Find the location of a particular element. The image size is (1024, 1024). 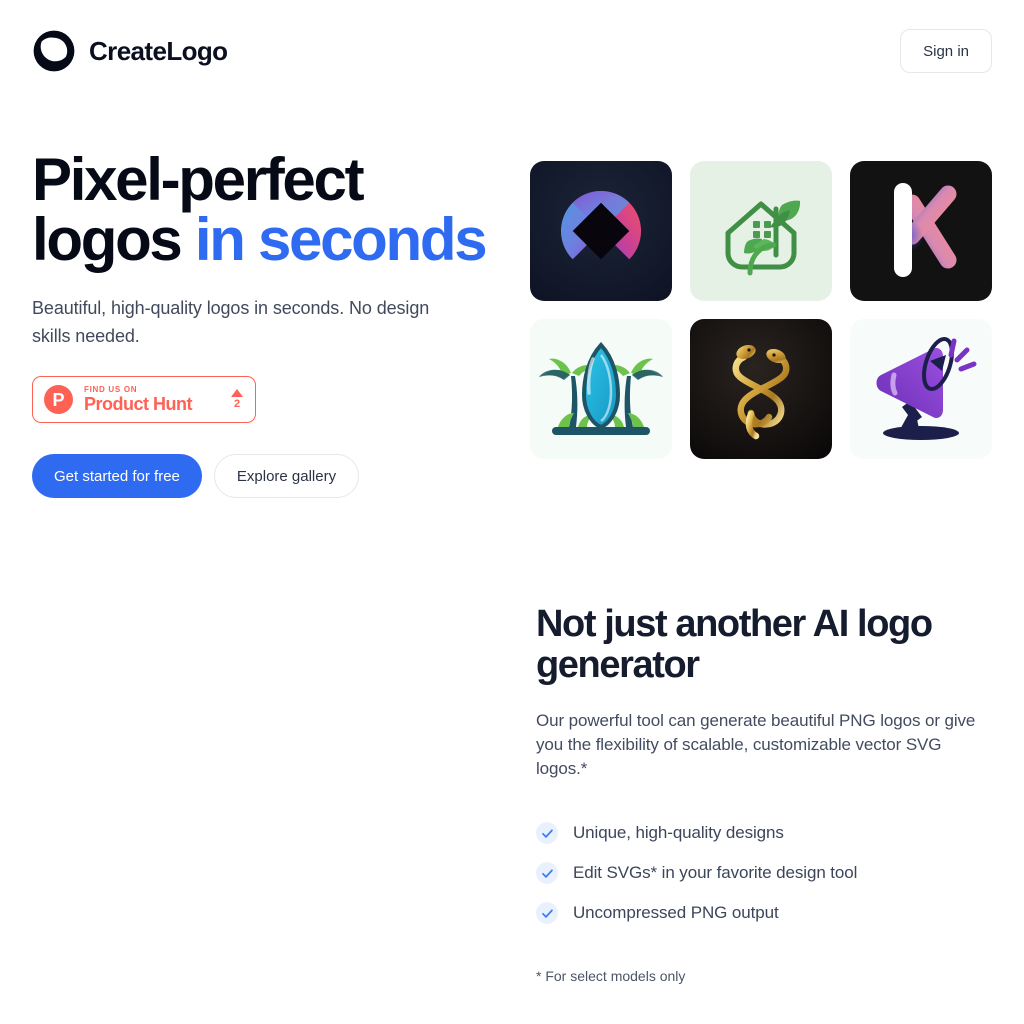

feature-label: Uncompressed PNG output is located at coordinates (676, 912).